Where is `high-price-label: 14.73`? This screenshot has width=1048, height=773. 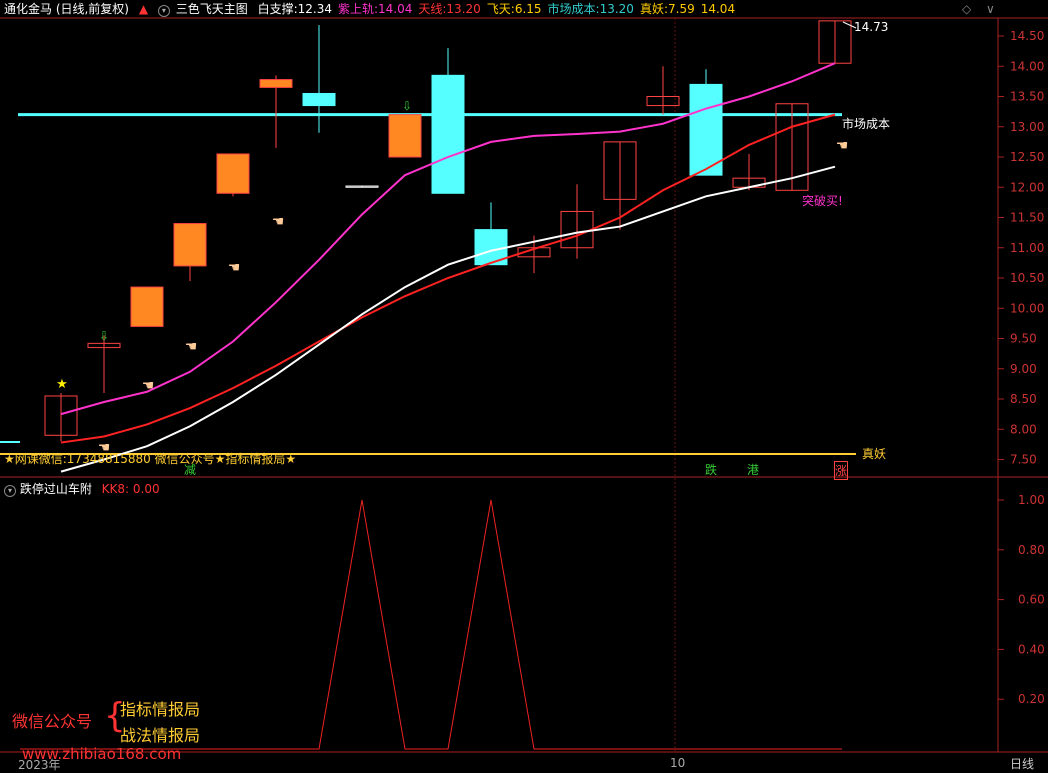
high-price-label: 14.73 is located at coordinates (871, 27).